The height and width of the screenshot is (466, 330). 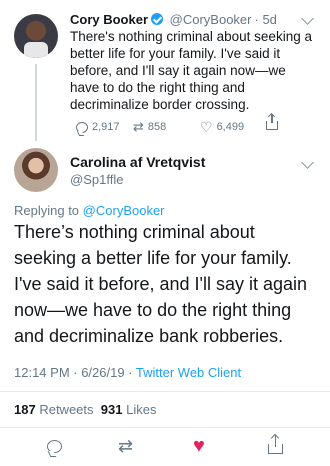 What do you see at coordinates (66, 409) in the screenshot?
I see `retweets-label: Retweets` at bounding box center [66, 409].